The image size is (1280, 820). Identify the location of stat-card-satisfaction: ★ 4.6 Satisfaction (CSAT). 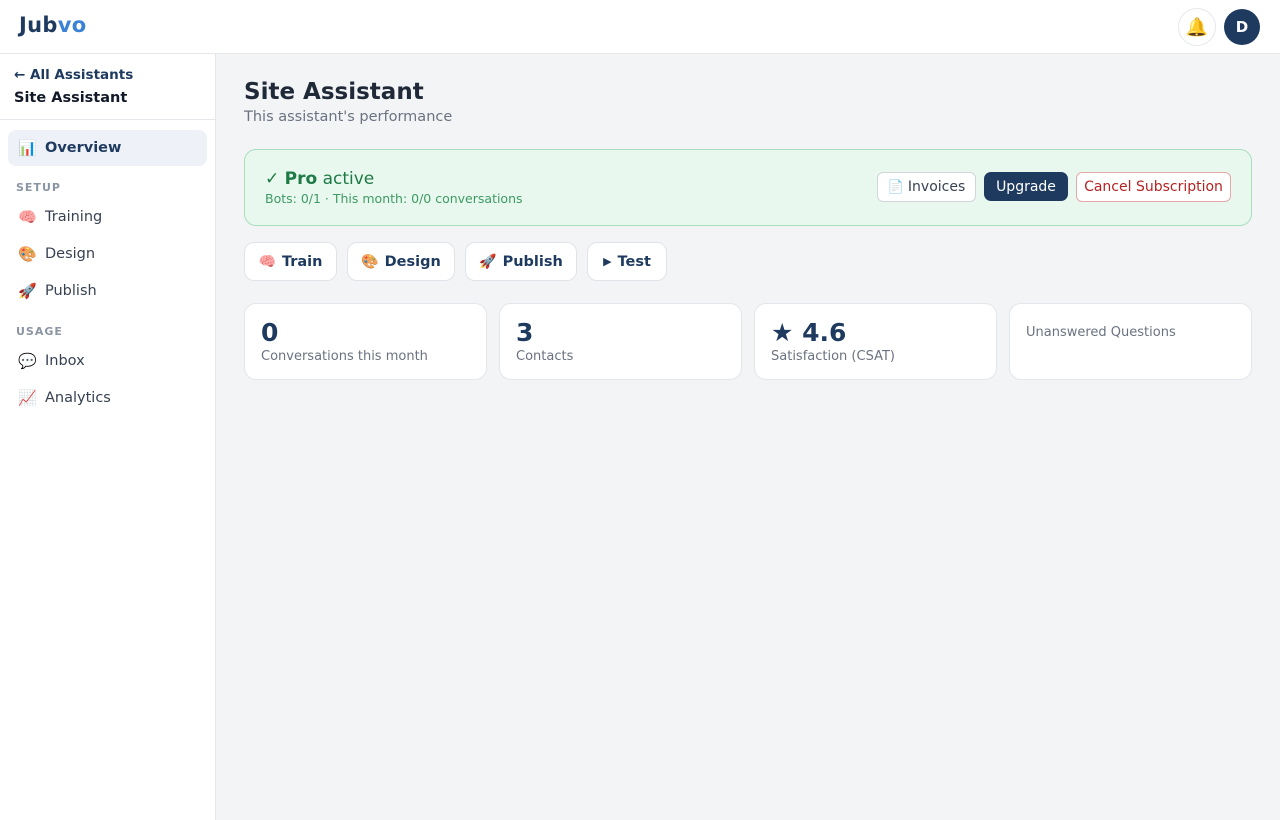
(875, 341).